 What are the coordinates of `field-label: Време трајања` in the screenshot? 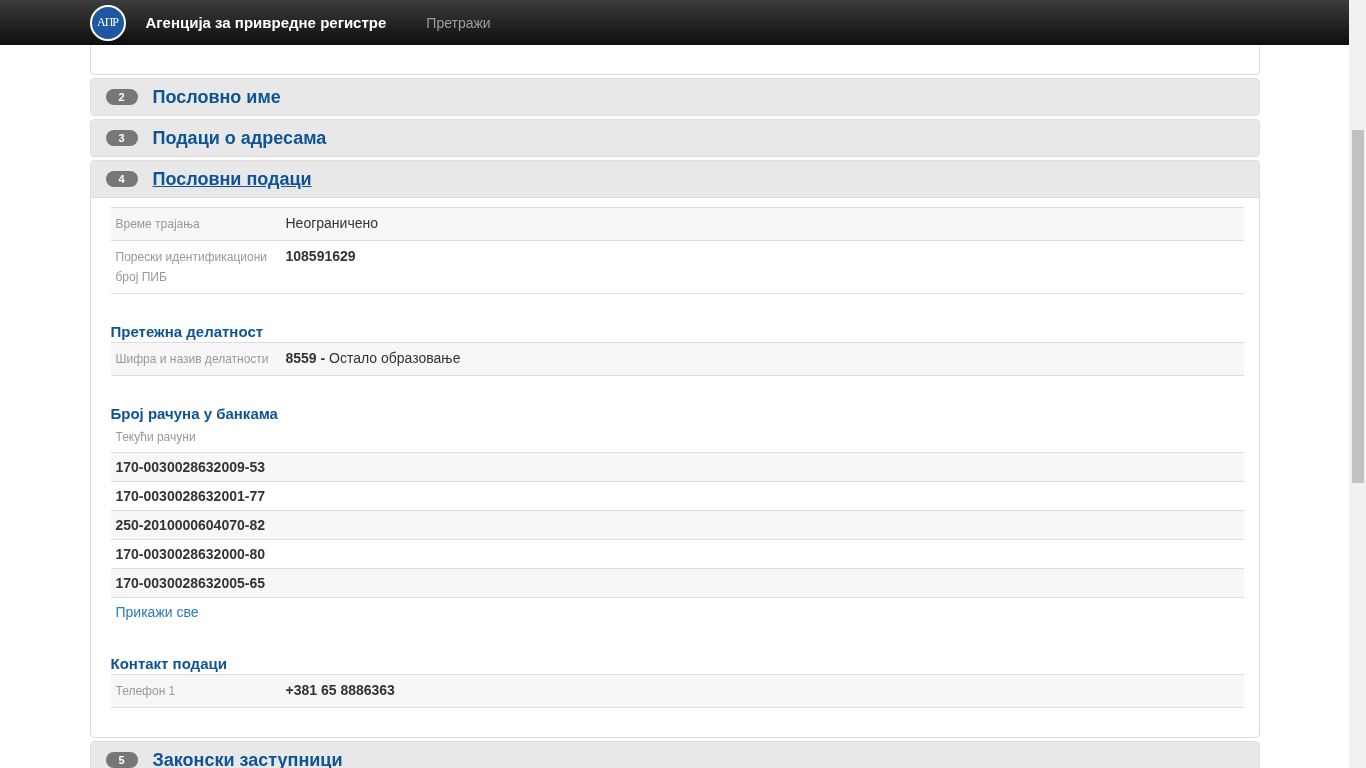 It's located at (158, 224).